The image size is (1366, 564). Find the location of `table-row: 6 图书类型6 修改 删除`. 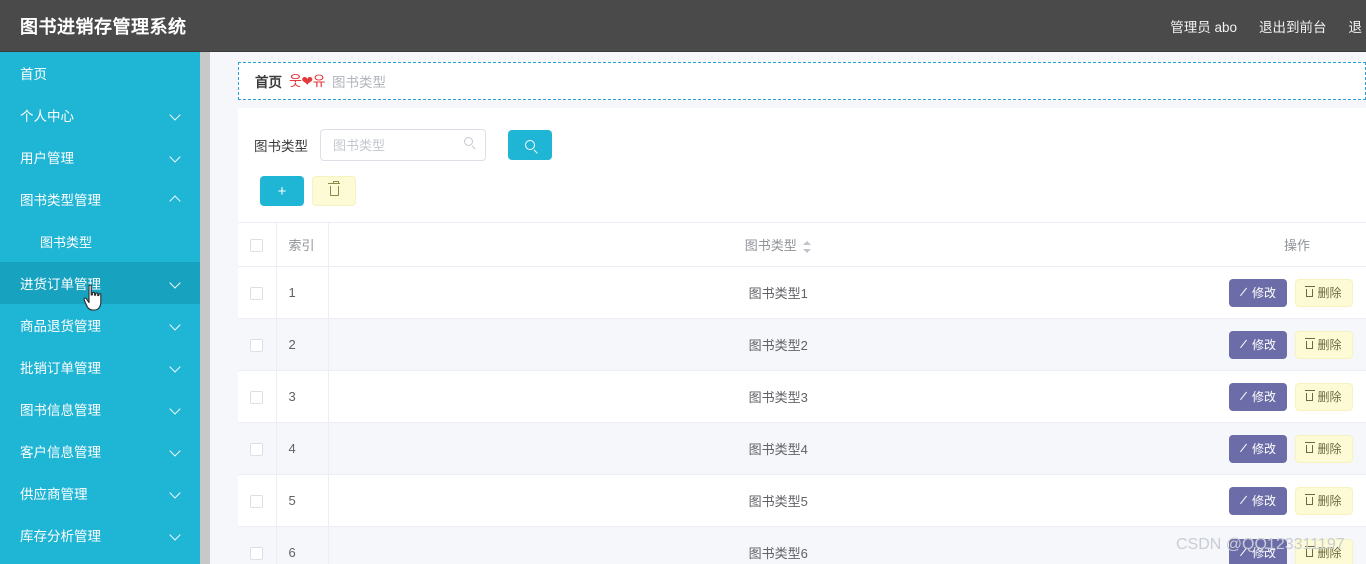

table-row: 6 图书类型6 修改 删除 is located at coordinates (802, 545).